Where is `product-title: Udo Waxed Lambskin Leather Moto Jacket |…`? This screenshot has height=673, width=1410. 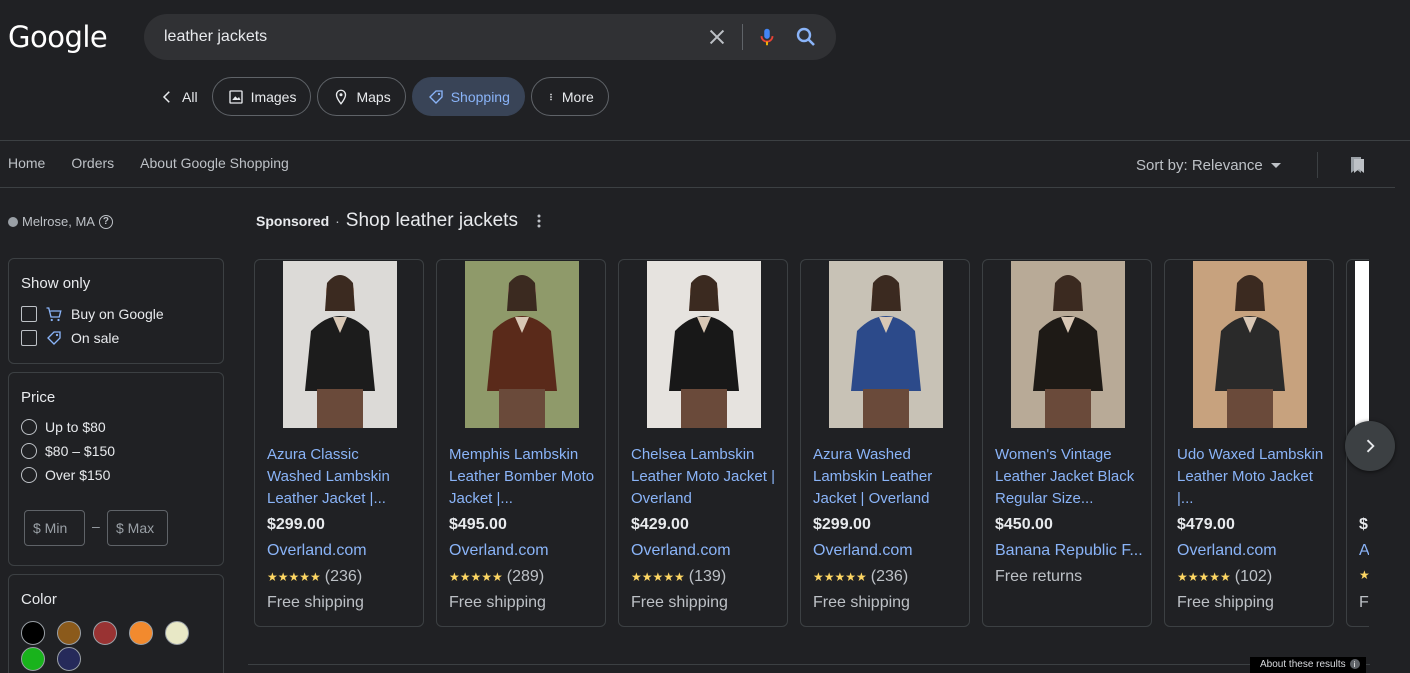 product-title: Udo Waxed Lambskin Leather Moto Jacket |… is located at coordinates (1252, 477).